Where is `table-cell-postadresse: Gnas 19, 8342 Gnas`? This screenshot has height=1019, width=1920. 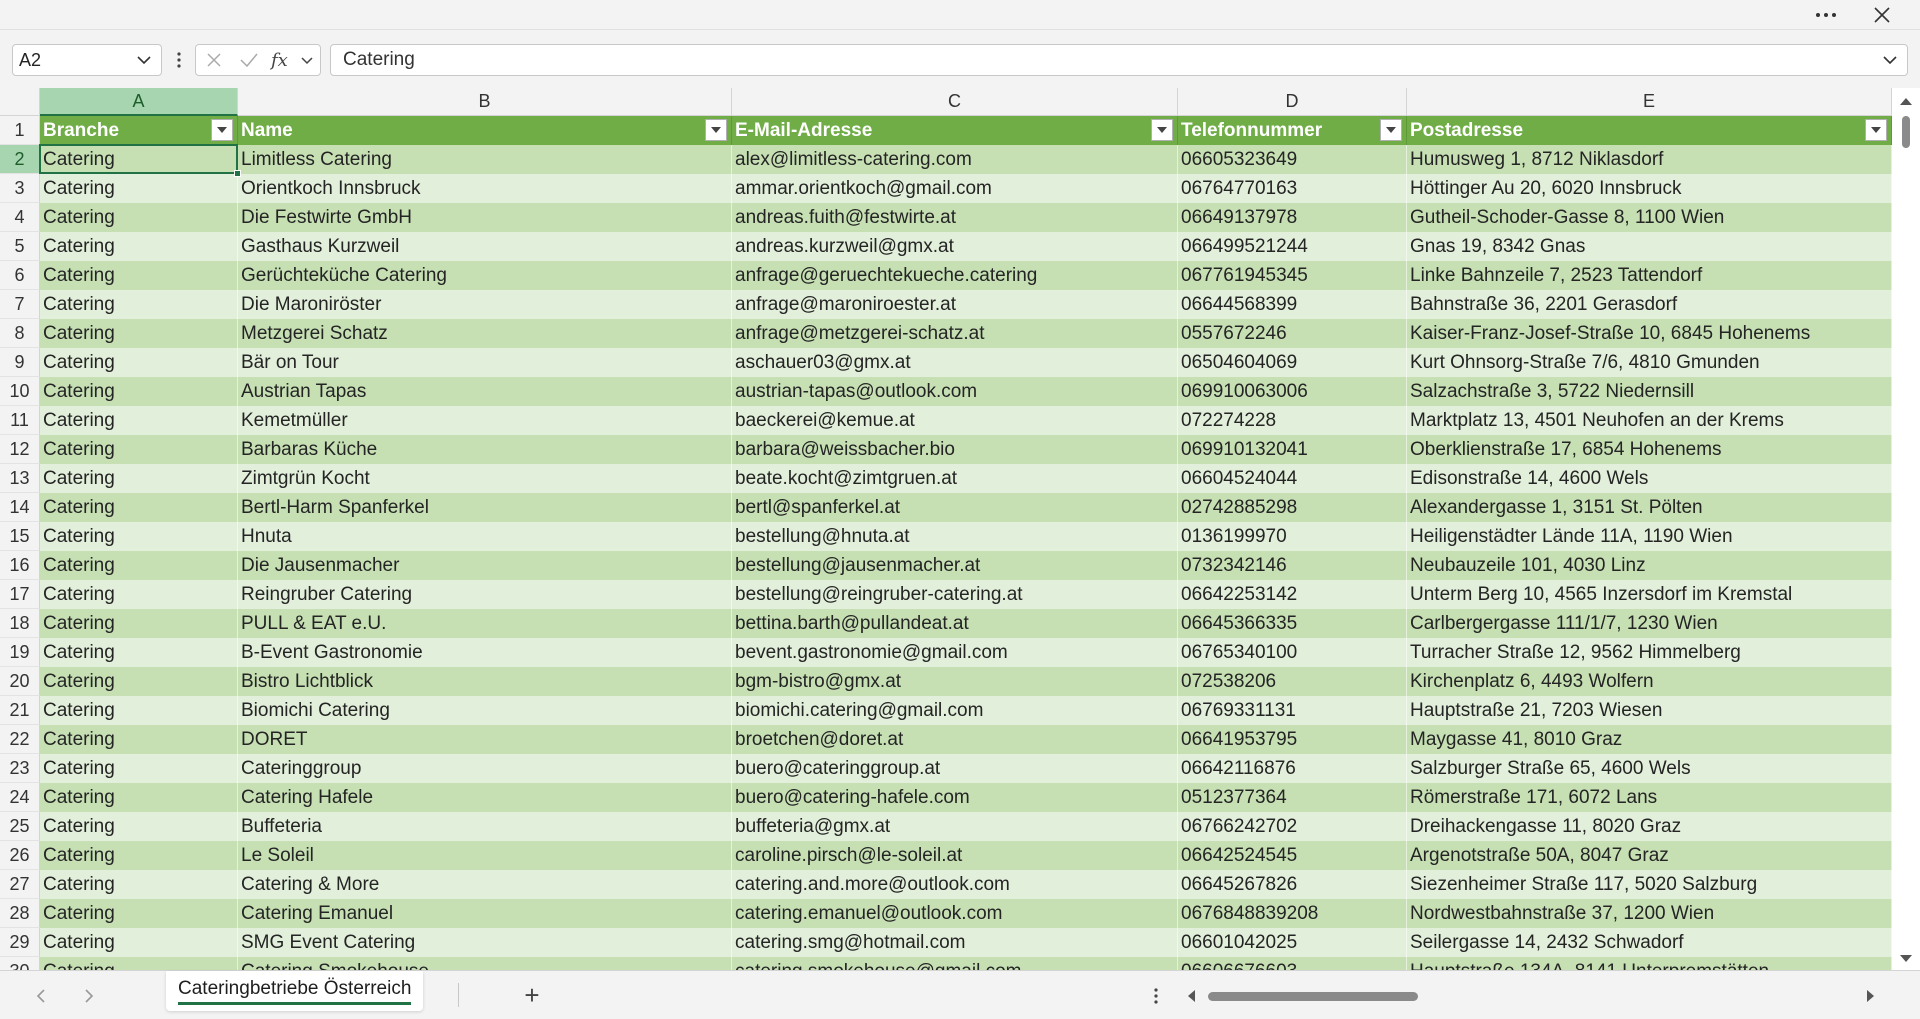 table-cell-postadresse: Gnas 19, 8342 Gnas is located at coordinates (1649, 246).